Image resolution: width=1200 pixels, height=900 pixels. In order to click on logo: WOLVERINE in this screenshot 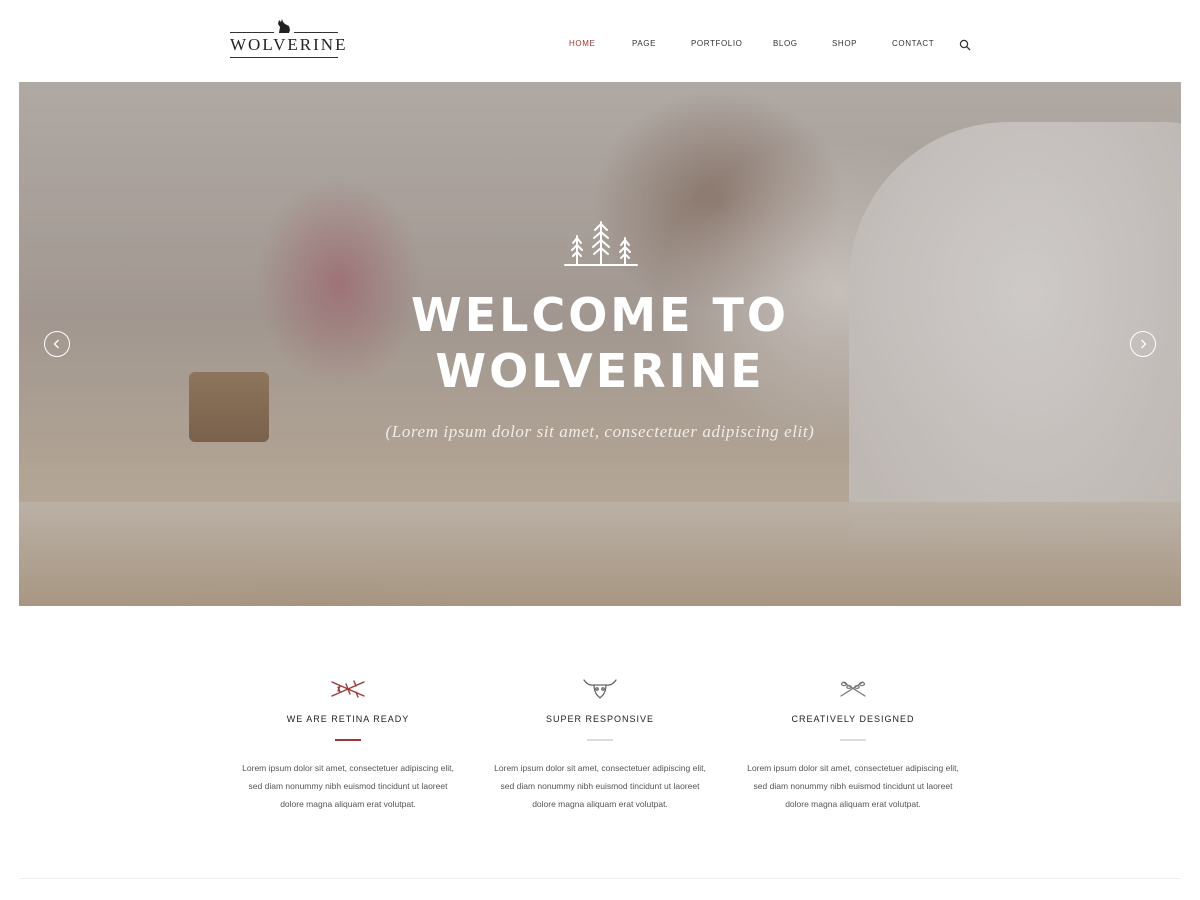, I will do `click(289, 39)`.